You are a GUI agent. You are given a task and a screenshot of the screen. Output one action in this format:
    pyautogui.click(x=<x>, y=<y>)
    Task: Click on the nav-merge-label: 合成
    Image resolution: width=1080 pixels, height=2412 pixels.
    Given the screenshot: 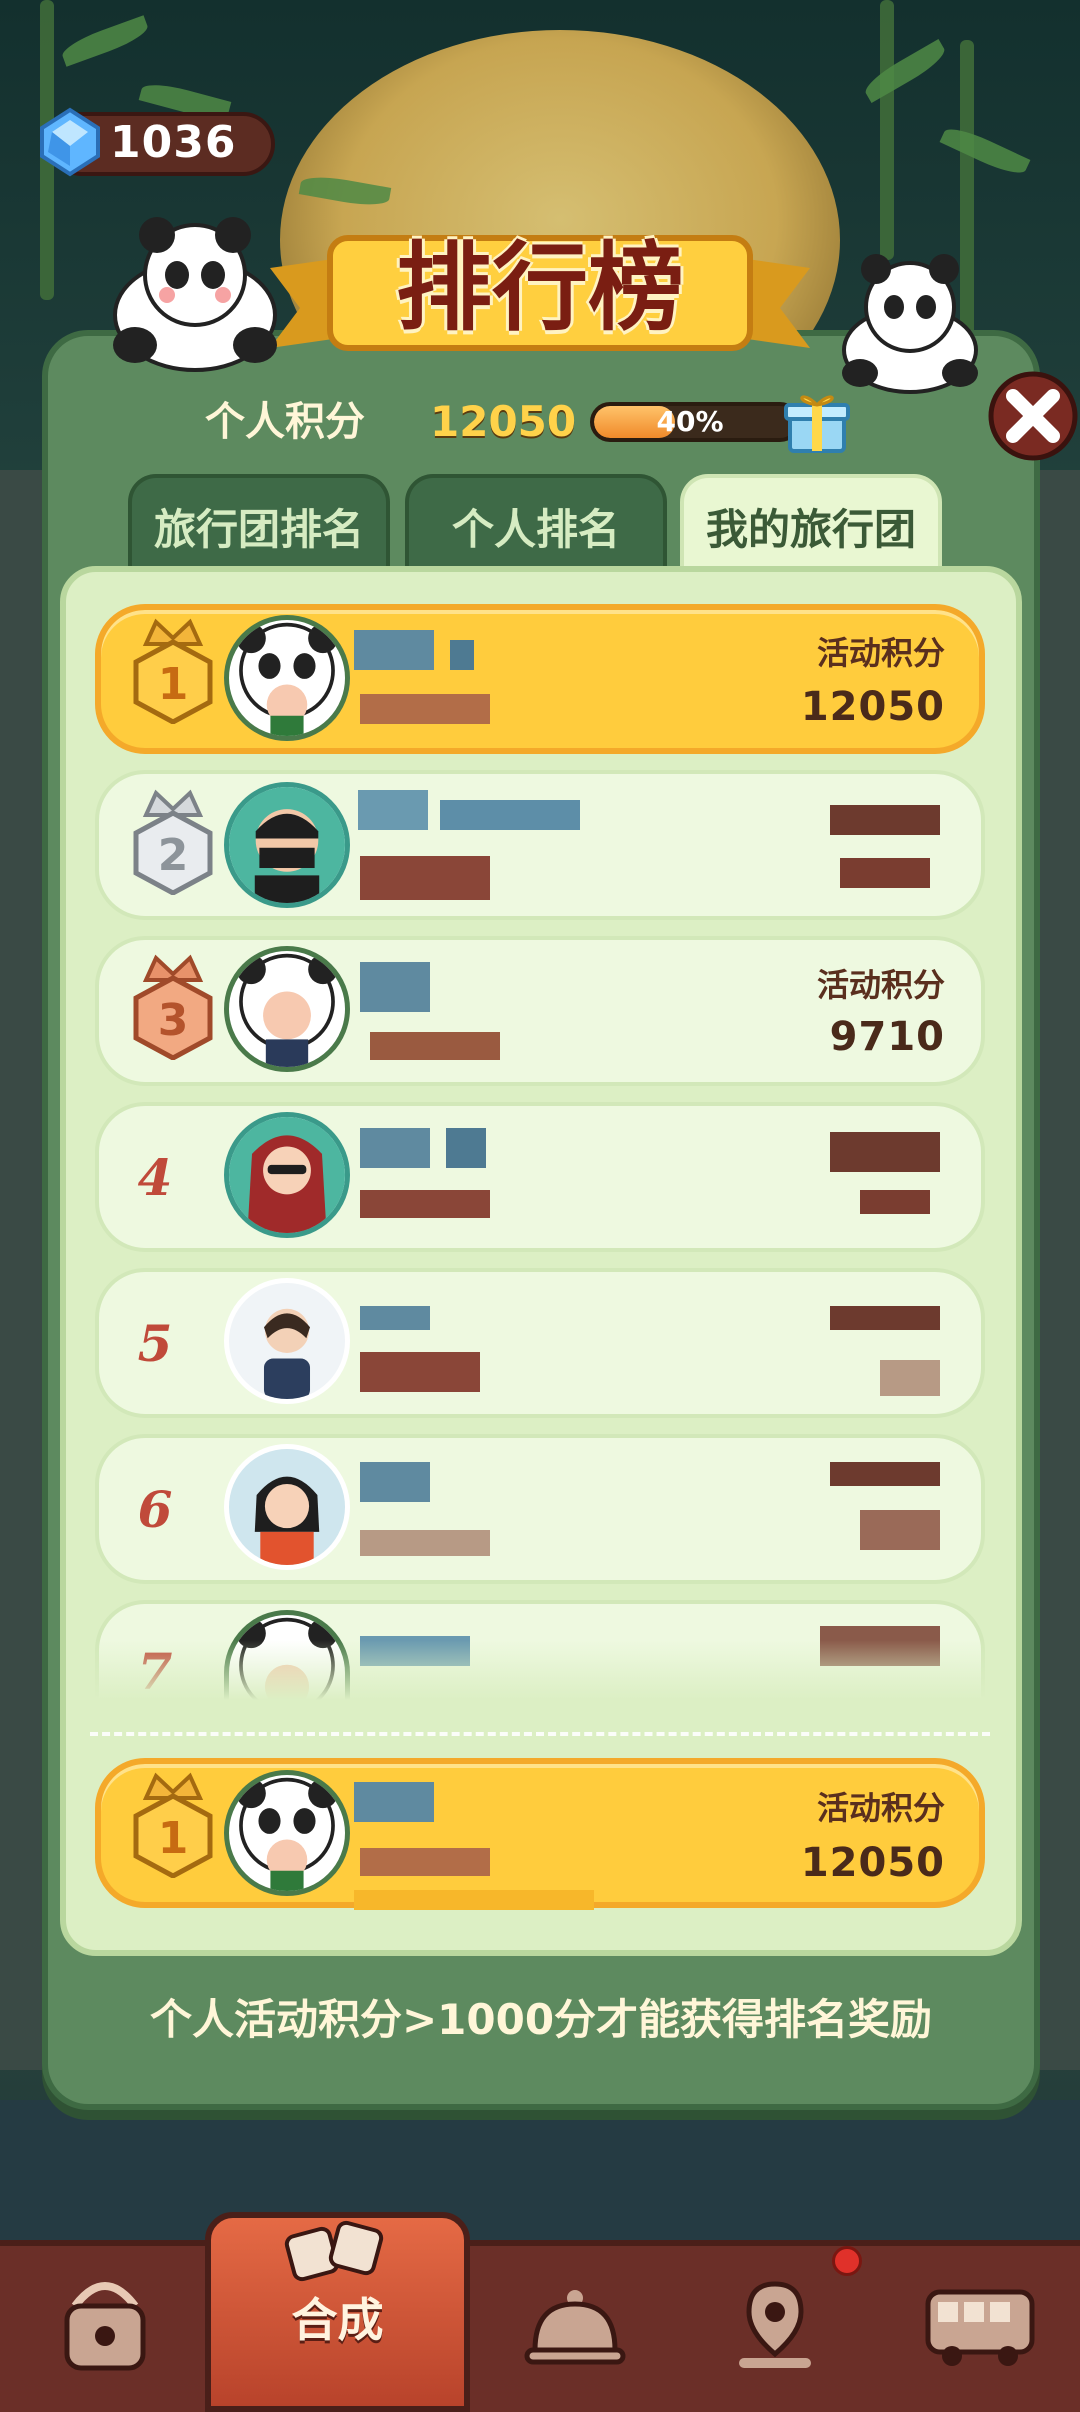 What is the action you would take?
    pyautogui.click(x=337, y=2320)
    